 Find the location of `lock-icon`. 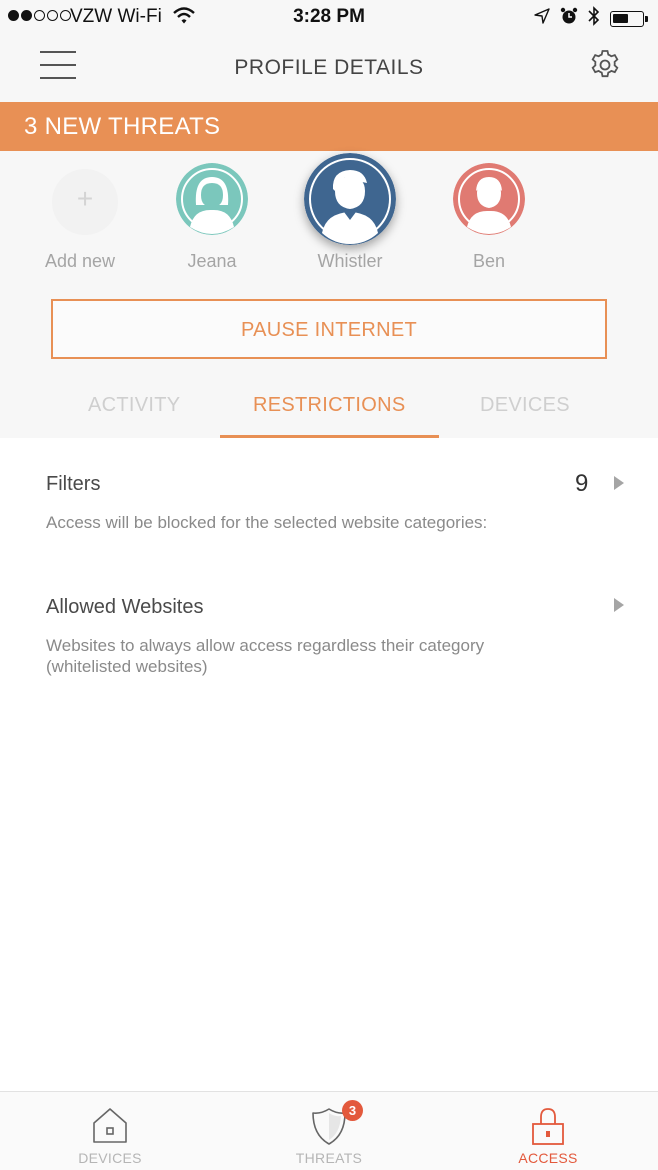

lock-icon is located at coordinates (548, 1126).